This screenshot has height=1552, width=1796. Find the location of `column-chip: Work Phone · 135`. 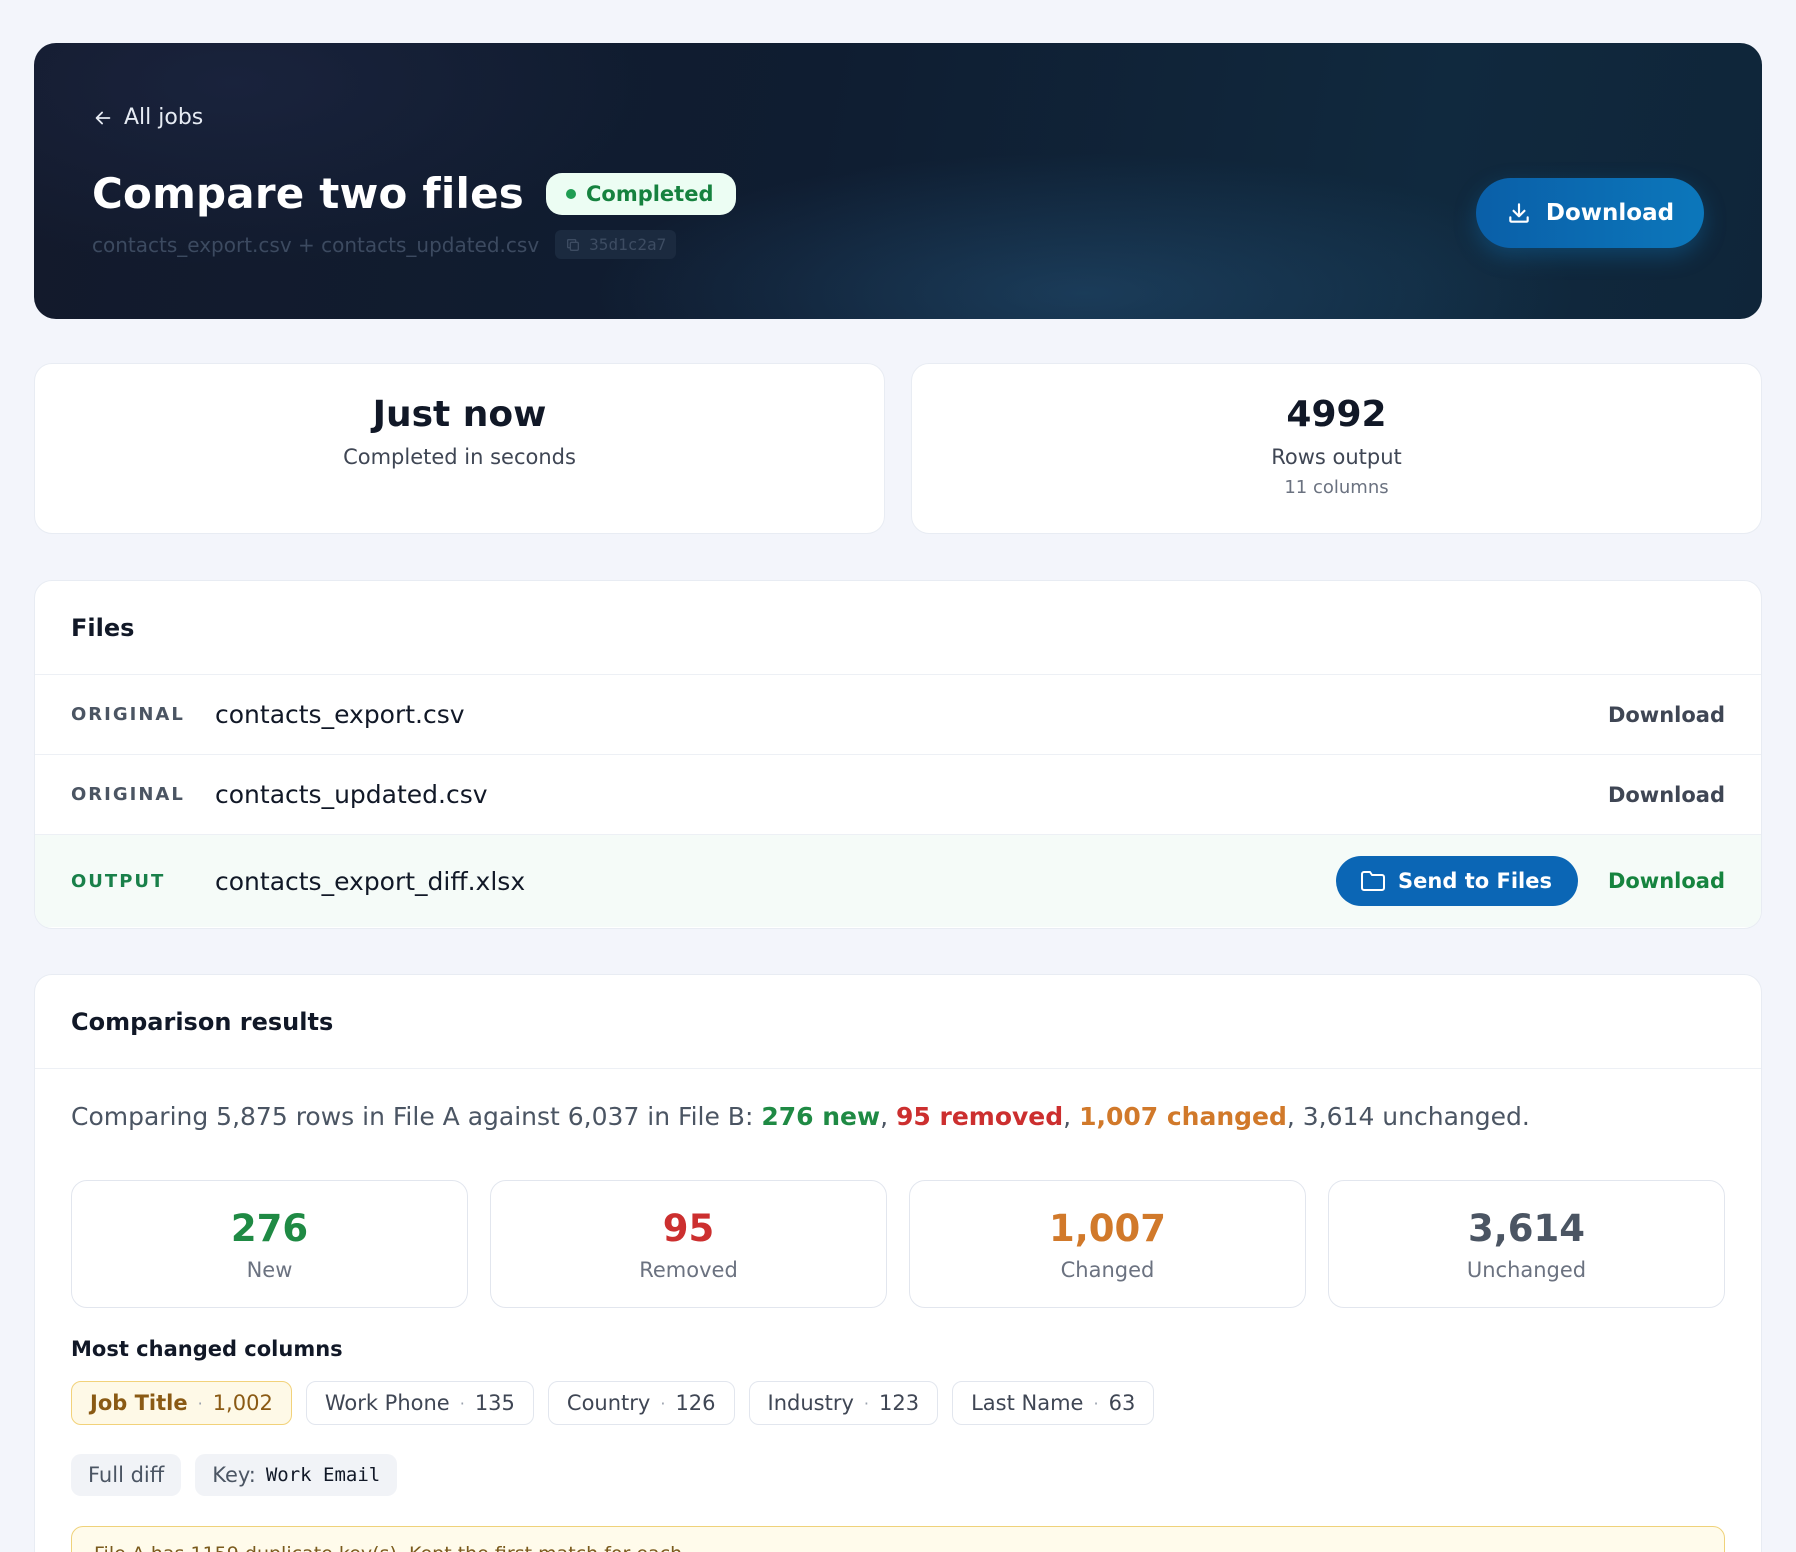

column-chip: Work Phone · 135 is located at coordinates (419, 1403).